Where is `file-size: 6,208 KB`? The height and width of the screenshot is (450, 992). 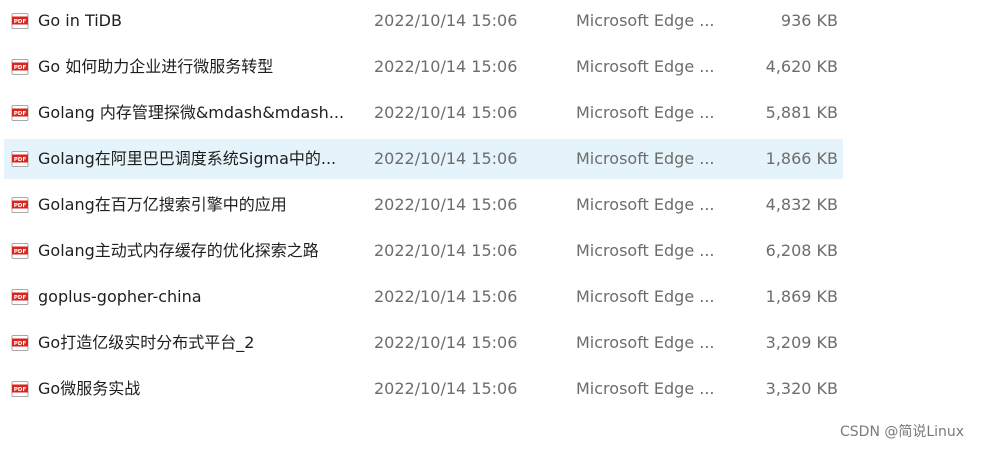
file-size: 6,208 KB is located at coordinates (801, 250).